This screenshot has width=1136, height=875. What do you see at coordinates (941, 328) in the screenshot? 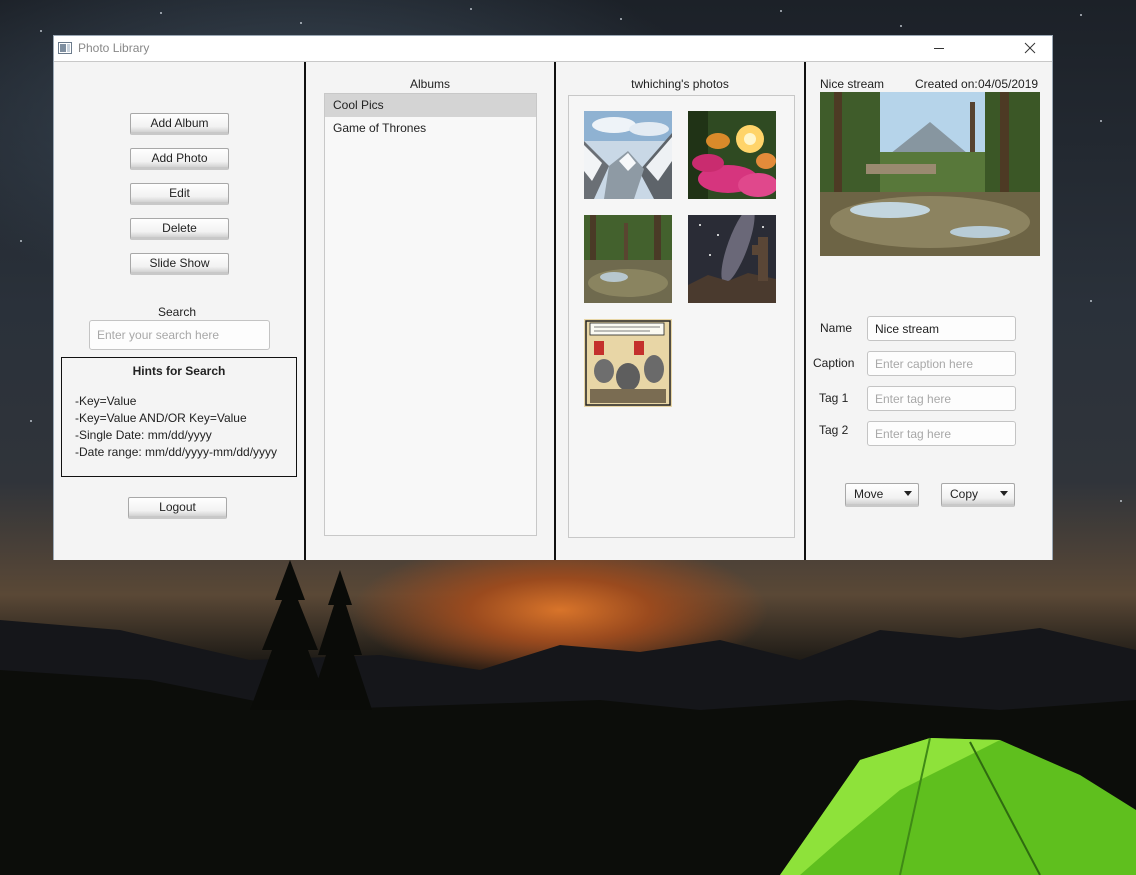
I see `name-field` at bounding box center [941, 328].